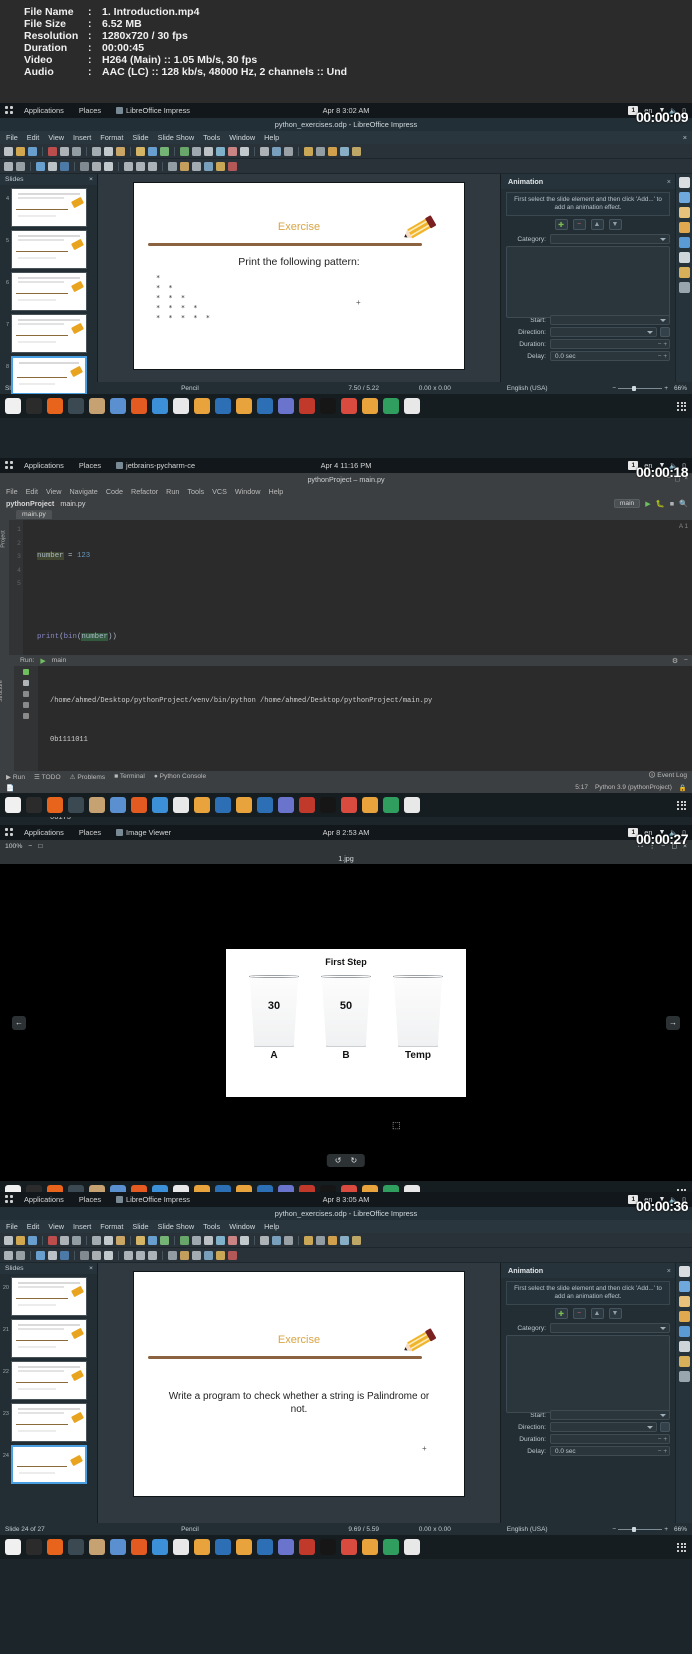 The height and width of the screenshot is (1654, 692). What do you see at coordinates (588, 1374) in the screenshot?
I see `effect-list-box` at bounding box center [588, 1374].